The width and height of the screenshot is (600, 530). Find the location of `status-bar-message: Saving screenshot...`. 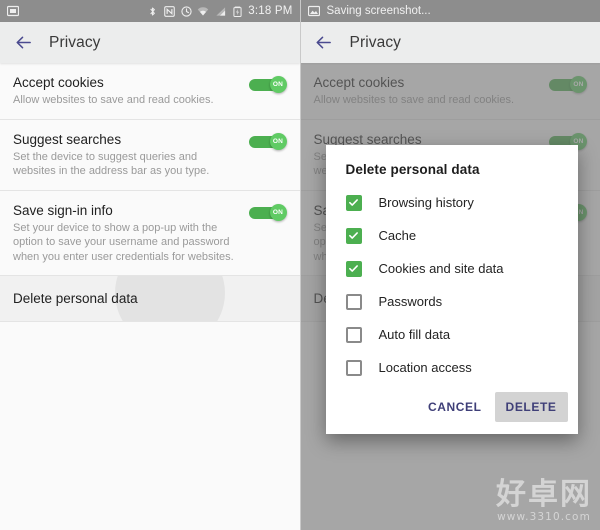

status-bar-message: Saving screenshot... is located at coordinates (378, 11).